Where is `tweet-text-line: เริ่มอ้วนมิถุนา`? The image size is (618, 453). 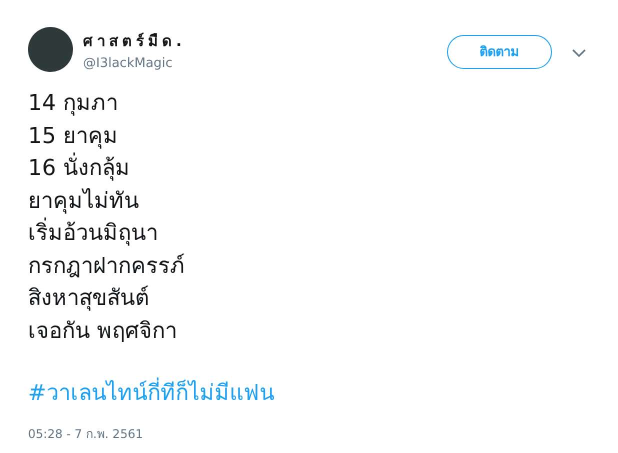
tweet-text-line: เริ่มอ้วนมิถุนา is located at coordinates (93, 234).